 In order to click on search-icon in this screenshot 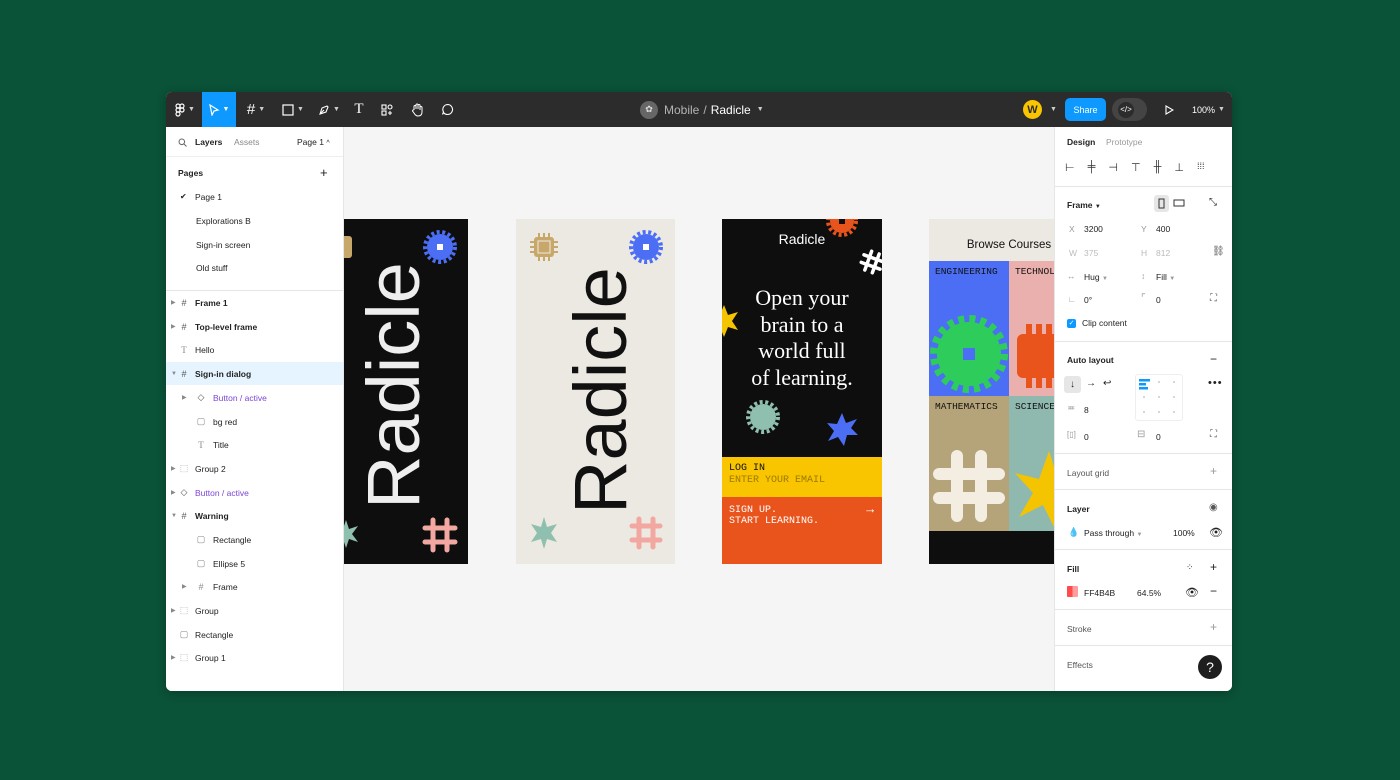, I will do `click(182, 142)`.